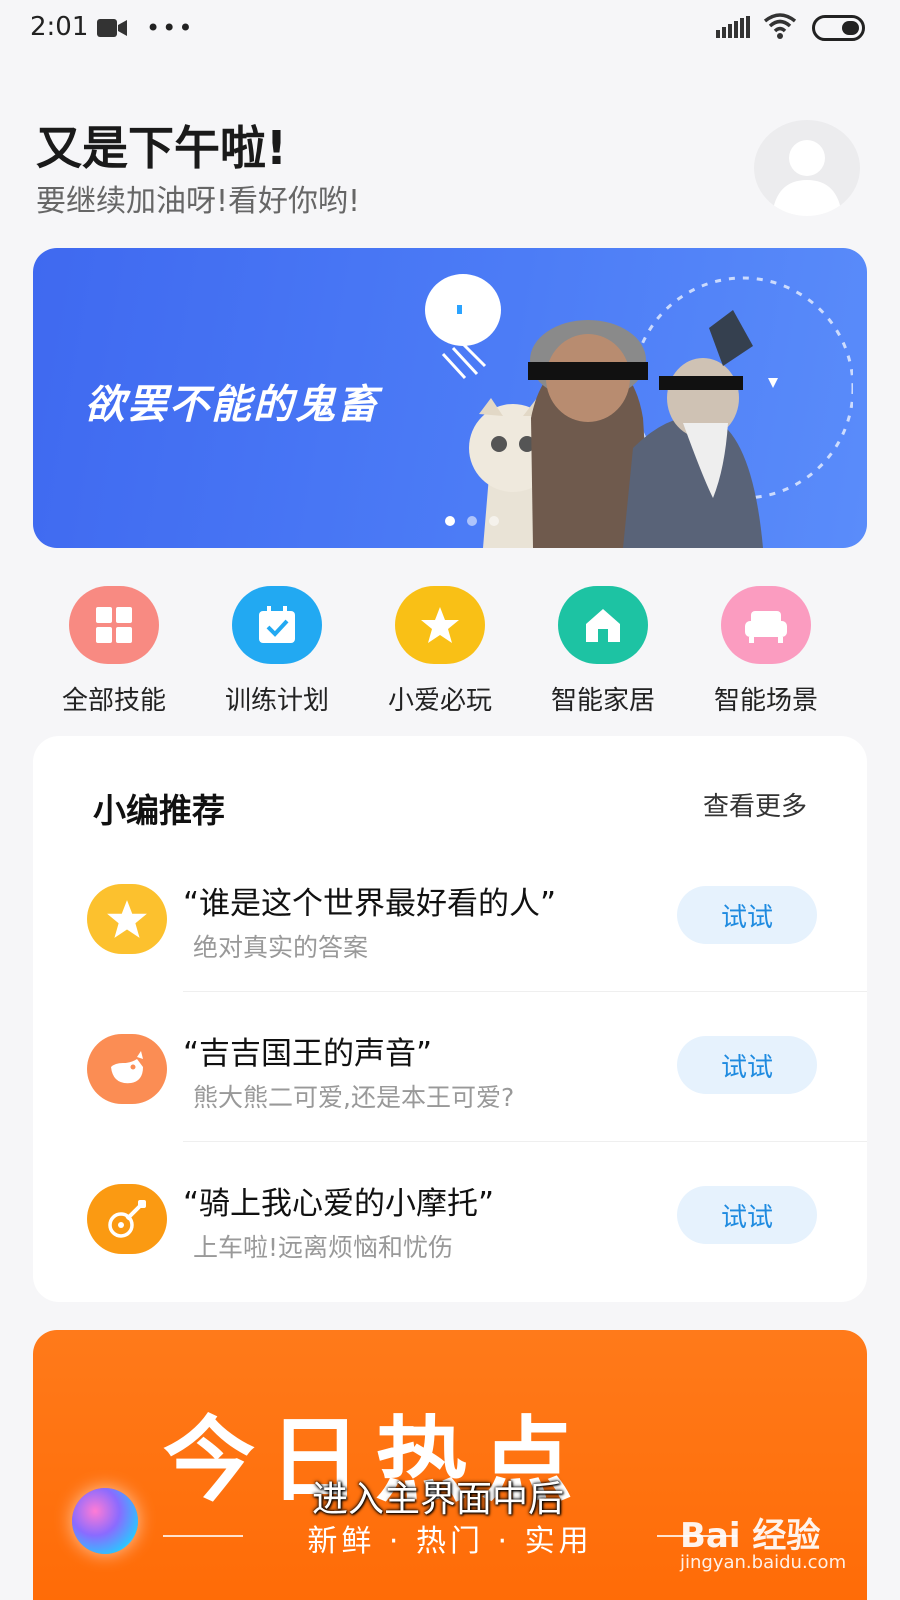  What do you see at coordinates (755, 804) in the screenshot?
I see `view-more-link: 查看更多` at bounding box center [755, 804].